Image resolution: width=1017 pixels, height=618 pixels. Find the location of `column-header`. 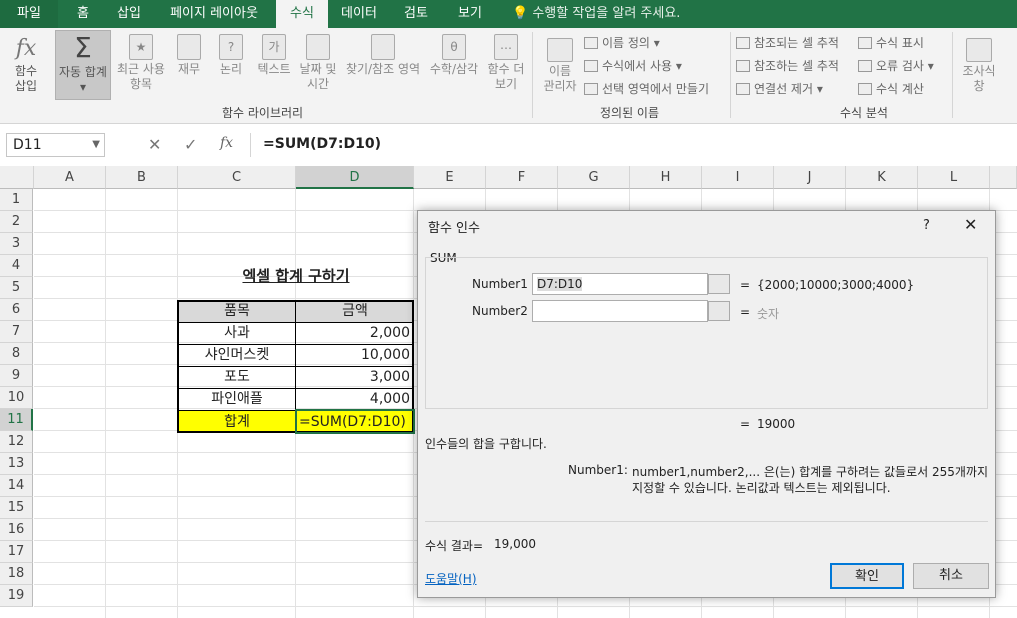

column-header is located at coordinates (1003, 177).